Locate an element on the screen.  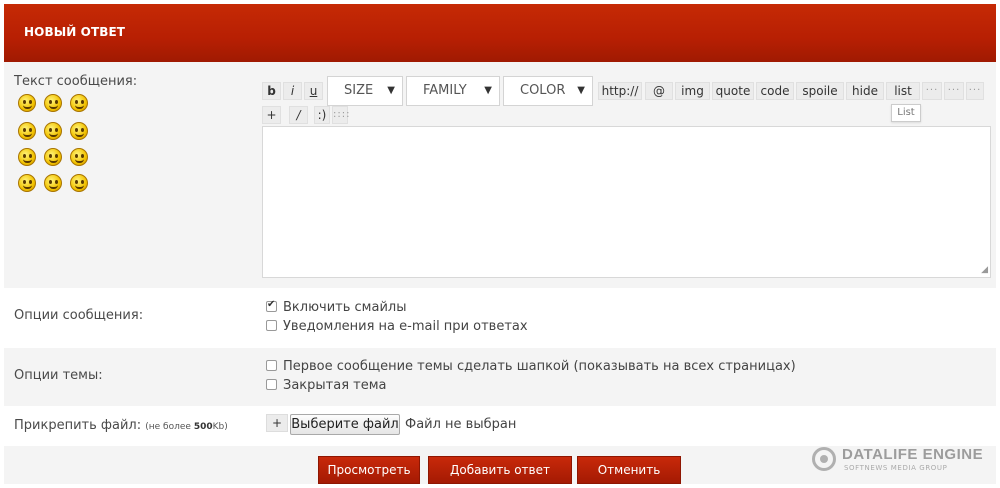
smiles-checkbox-label: Включить смайлы is located at coordinates (345, 307).